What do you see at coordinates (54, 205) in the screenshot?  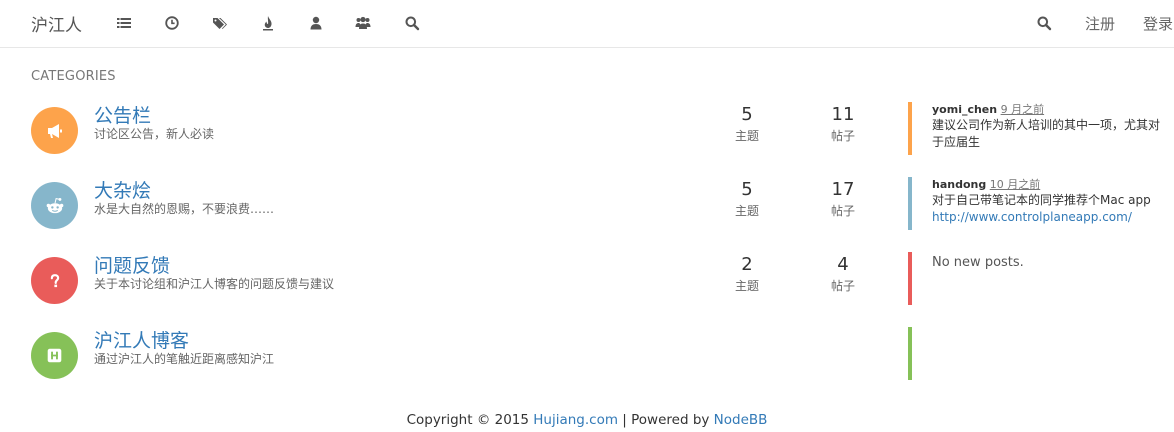 I see `reddit-alien-icon` at bounding box center [54, 205].